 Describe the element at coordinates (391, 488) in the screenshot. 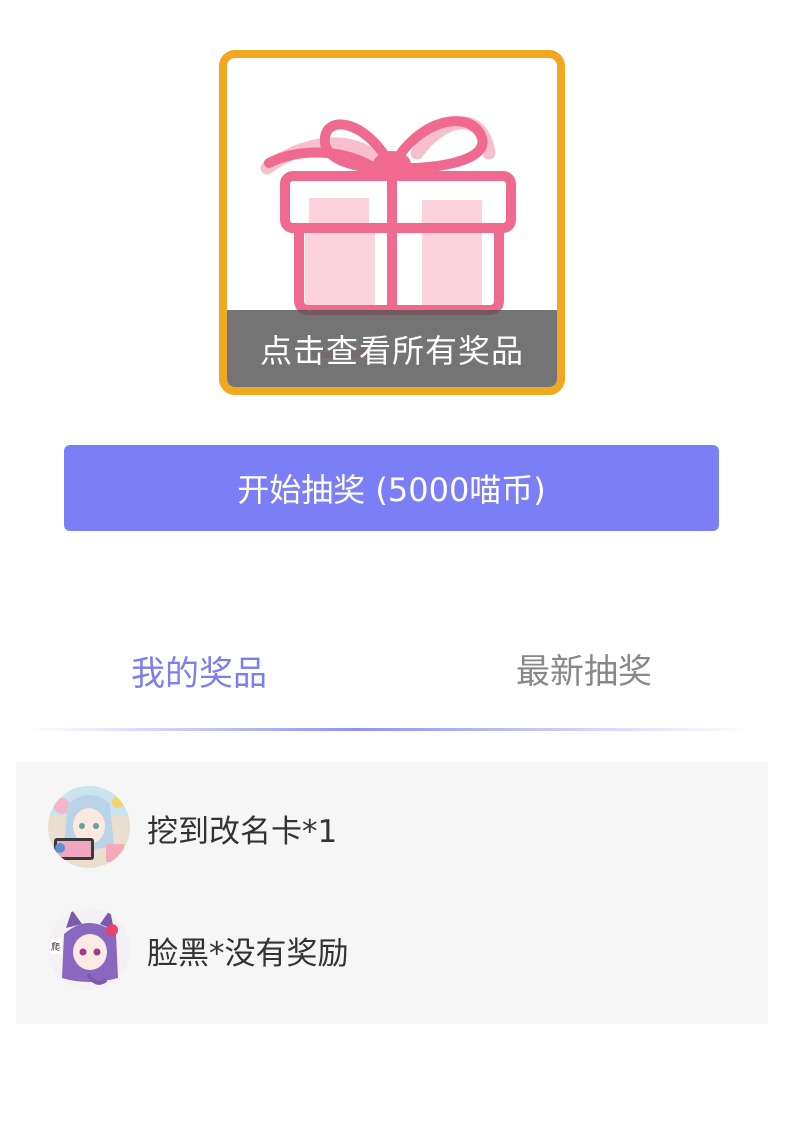

I see `start-draw-button: 开始抽奖 (5000喵币)` at that location.